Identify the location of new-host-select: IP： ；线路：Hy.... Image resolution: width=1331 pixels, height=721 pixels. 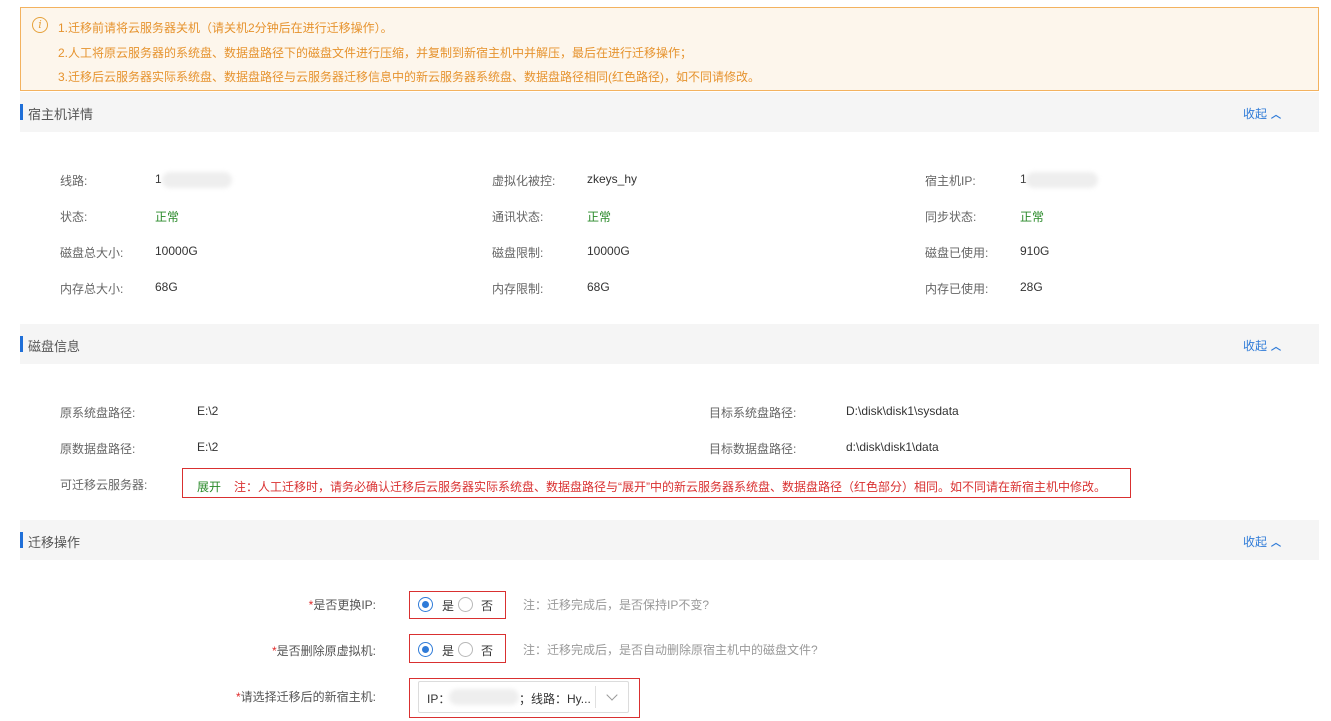
(523, 697).